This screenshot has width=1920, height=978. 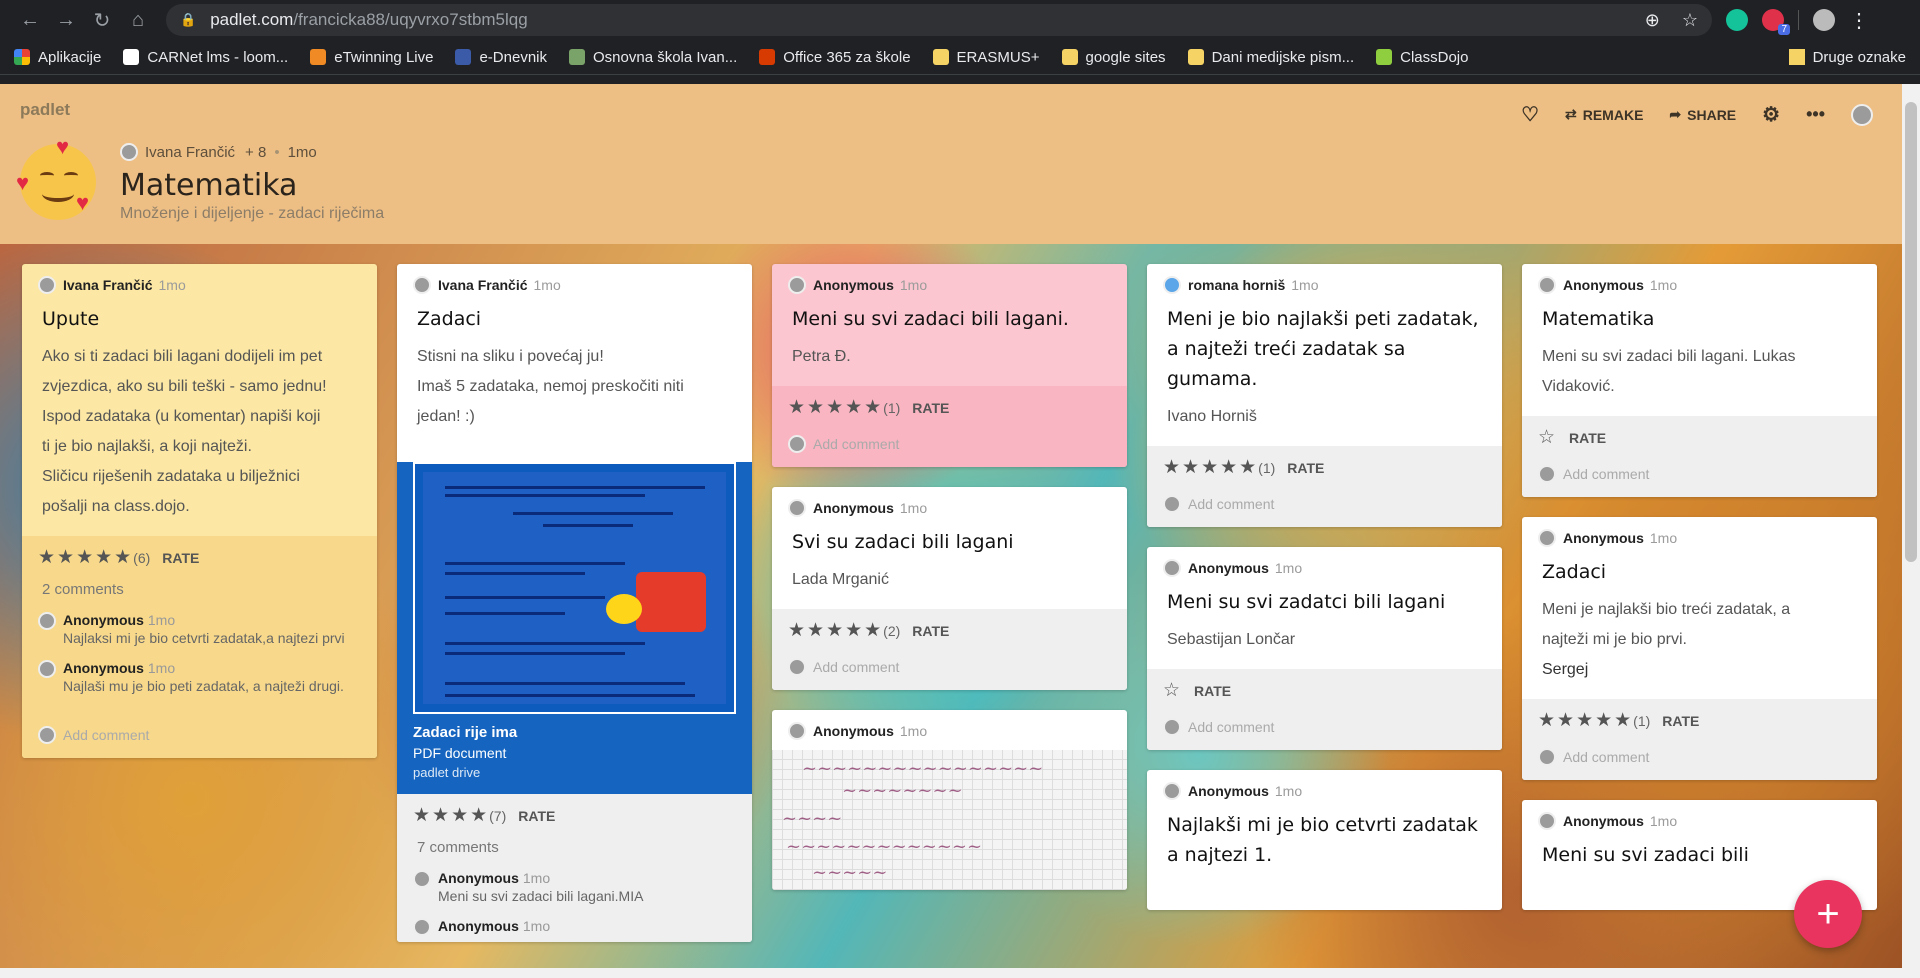 I want to click on comment: Anonymous 1mo, so click(x=574, y=927).